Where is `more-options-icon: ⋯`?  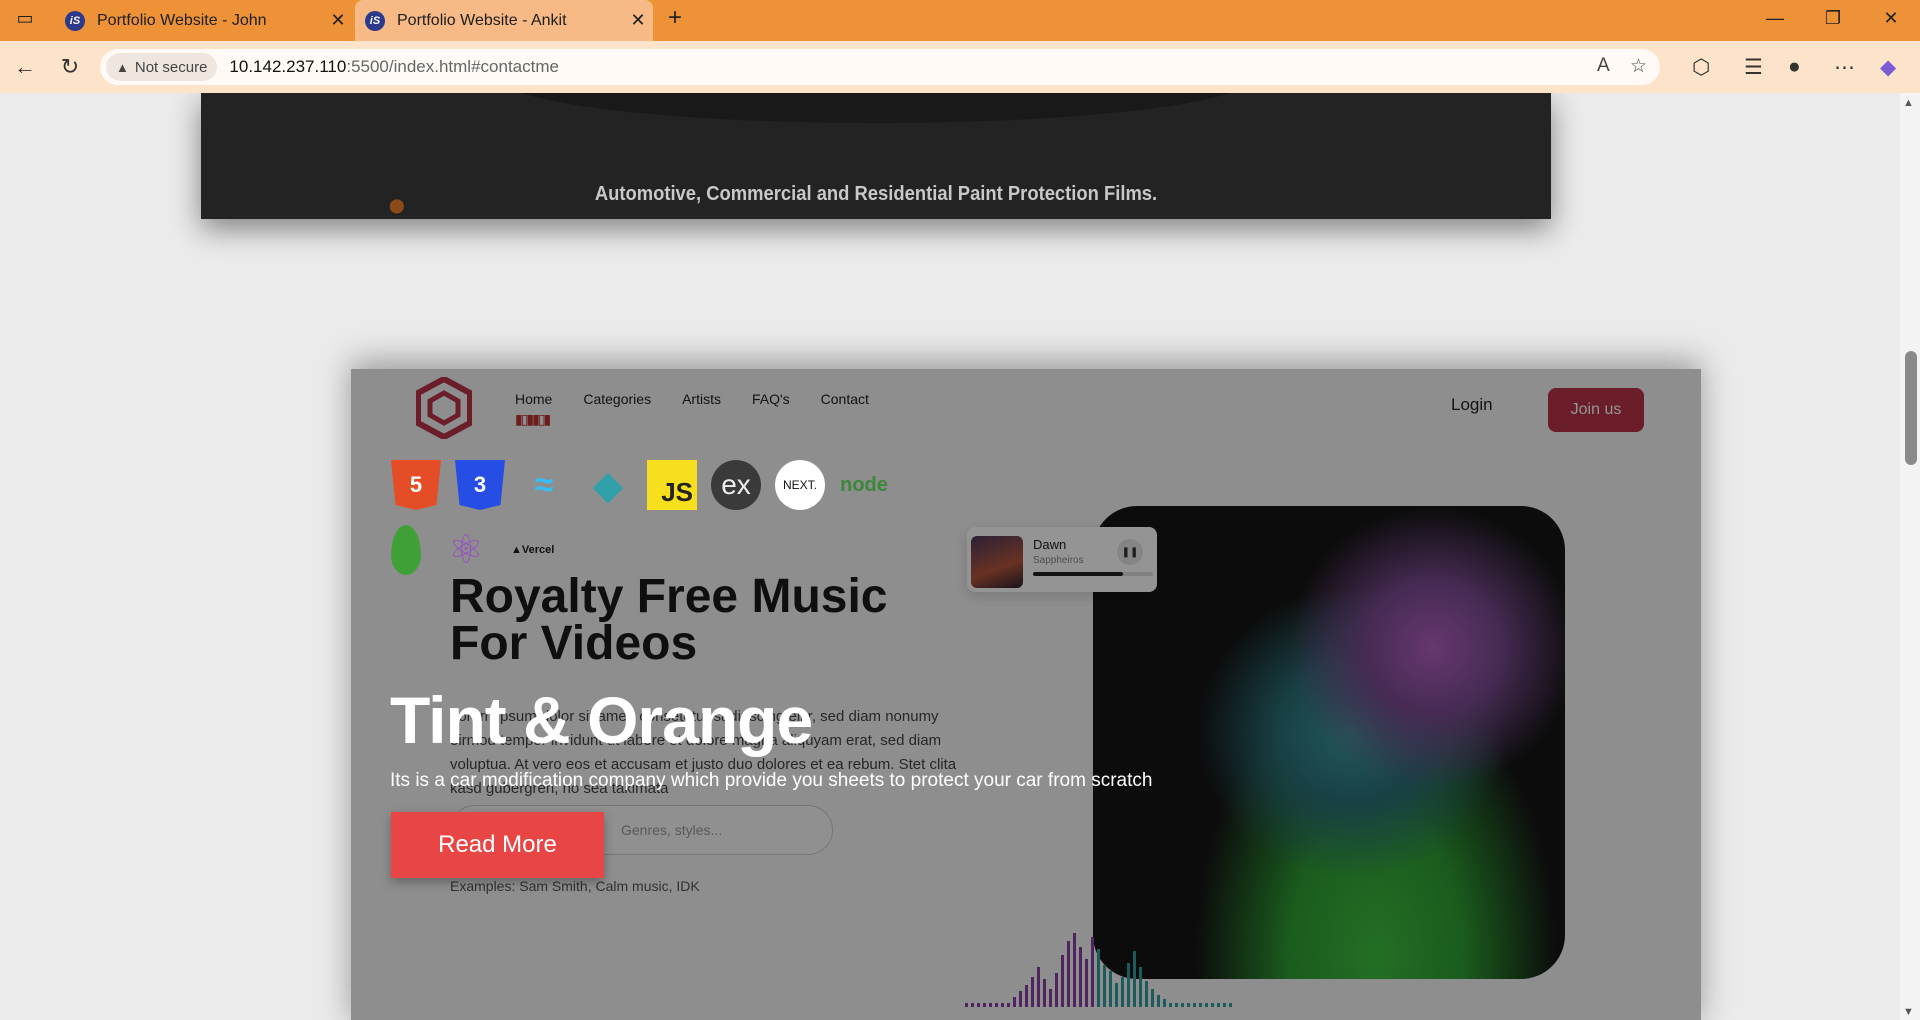
more-options-icon: ⋯ is located at coordinates (1844, 67).